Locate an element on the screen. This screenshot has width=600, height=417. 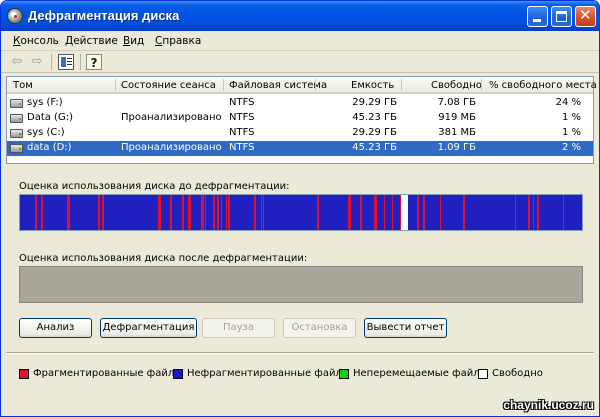
menu-help-rest: правка is located at coordinates (182, 41).